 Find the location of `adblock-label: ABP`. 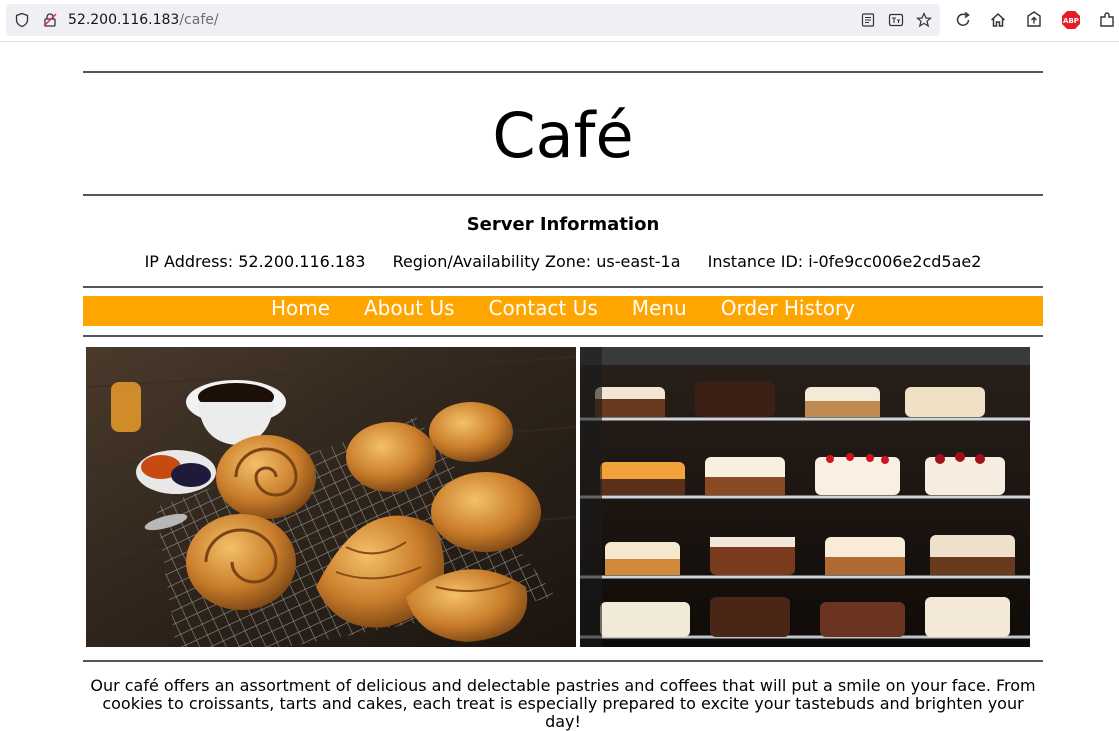

adblock-label: ABP is located at coordinates (1071, 21).